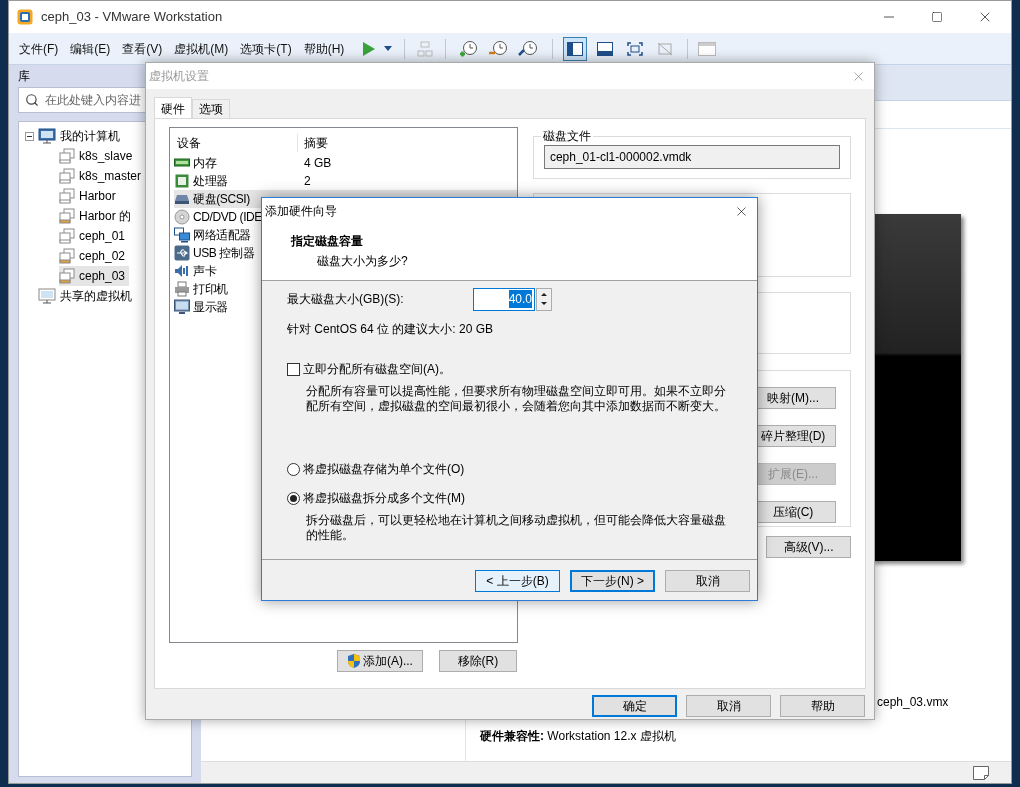 This screenshot has width=1020, height=787. I want to click on device-name: 处理器, so click(210, 181).